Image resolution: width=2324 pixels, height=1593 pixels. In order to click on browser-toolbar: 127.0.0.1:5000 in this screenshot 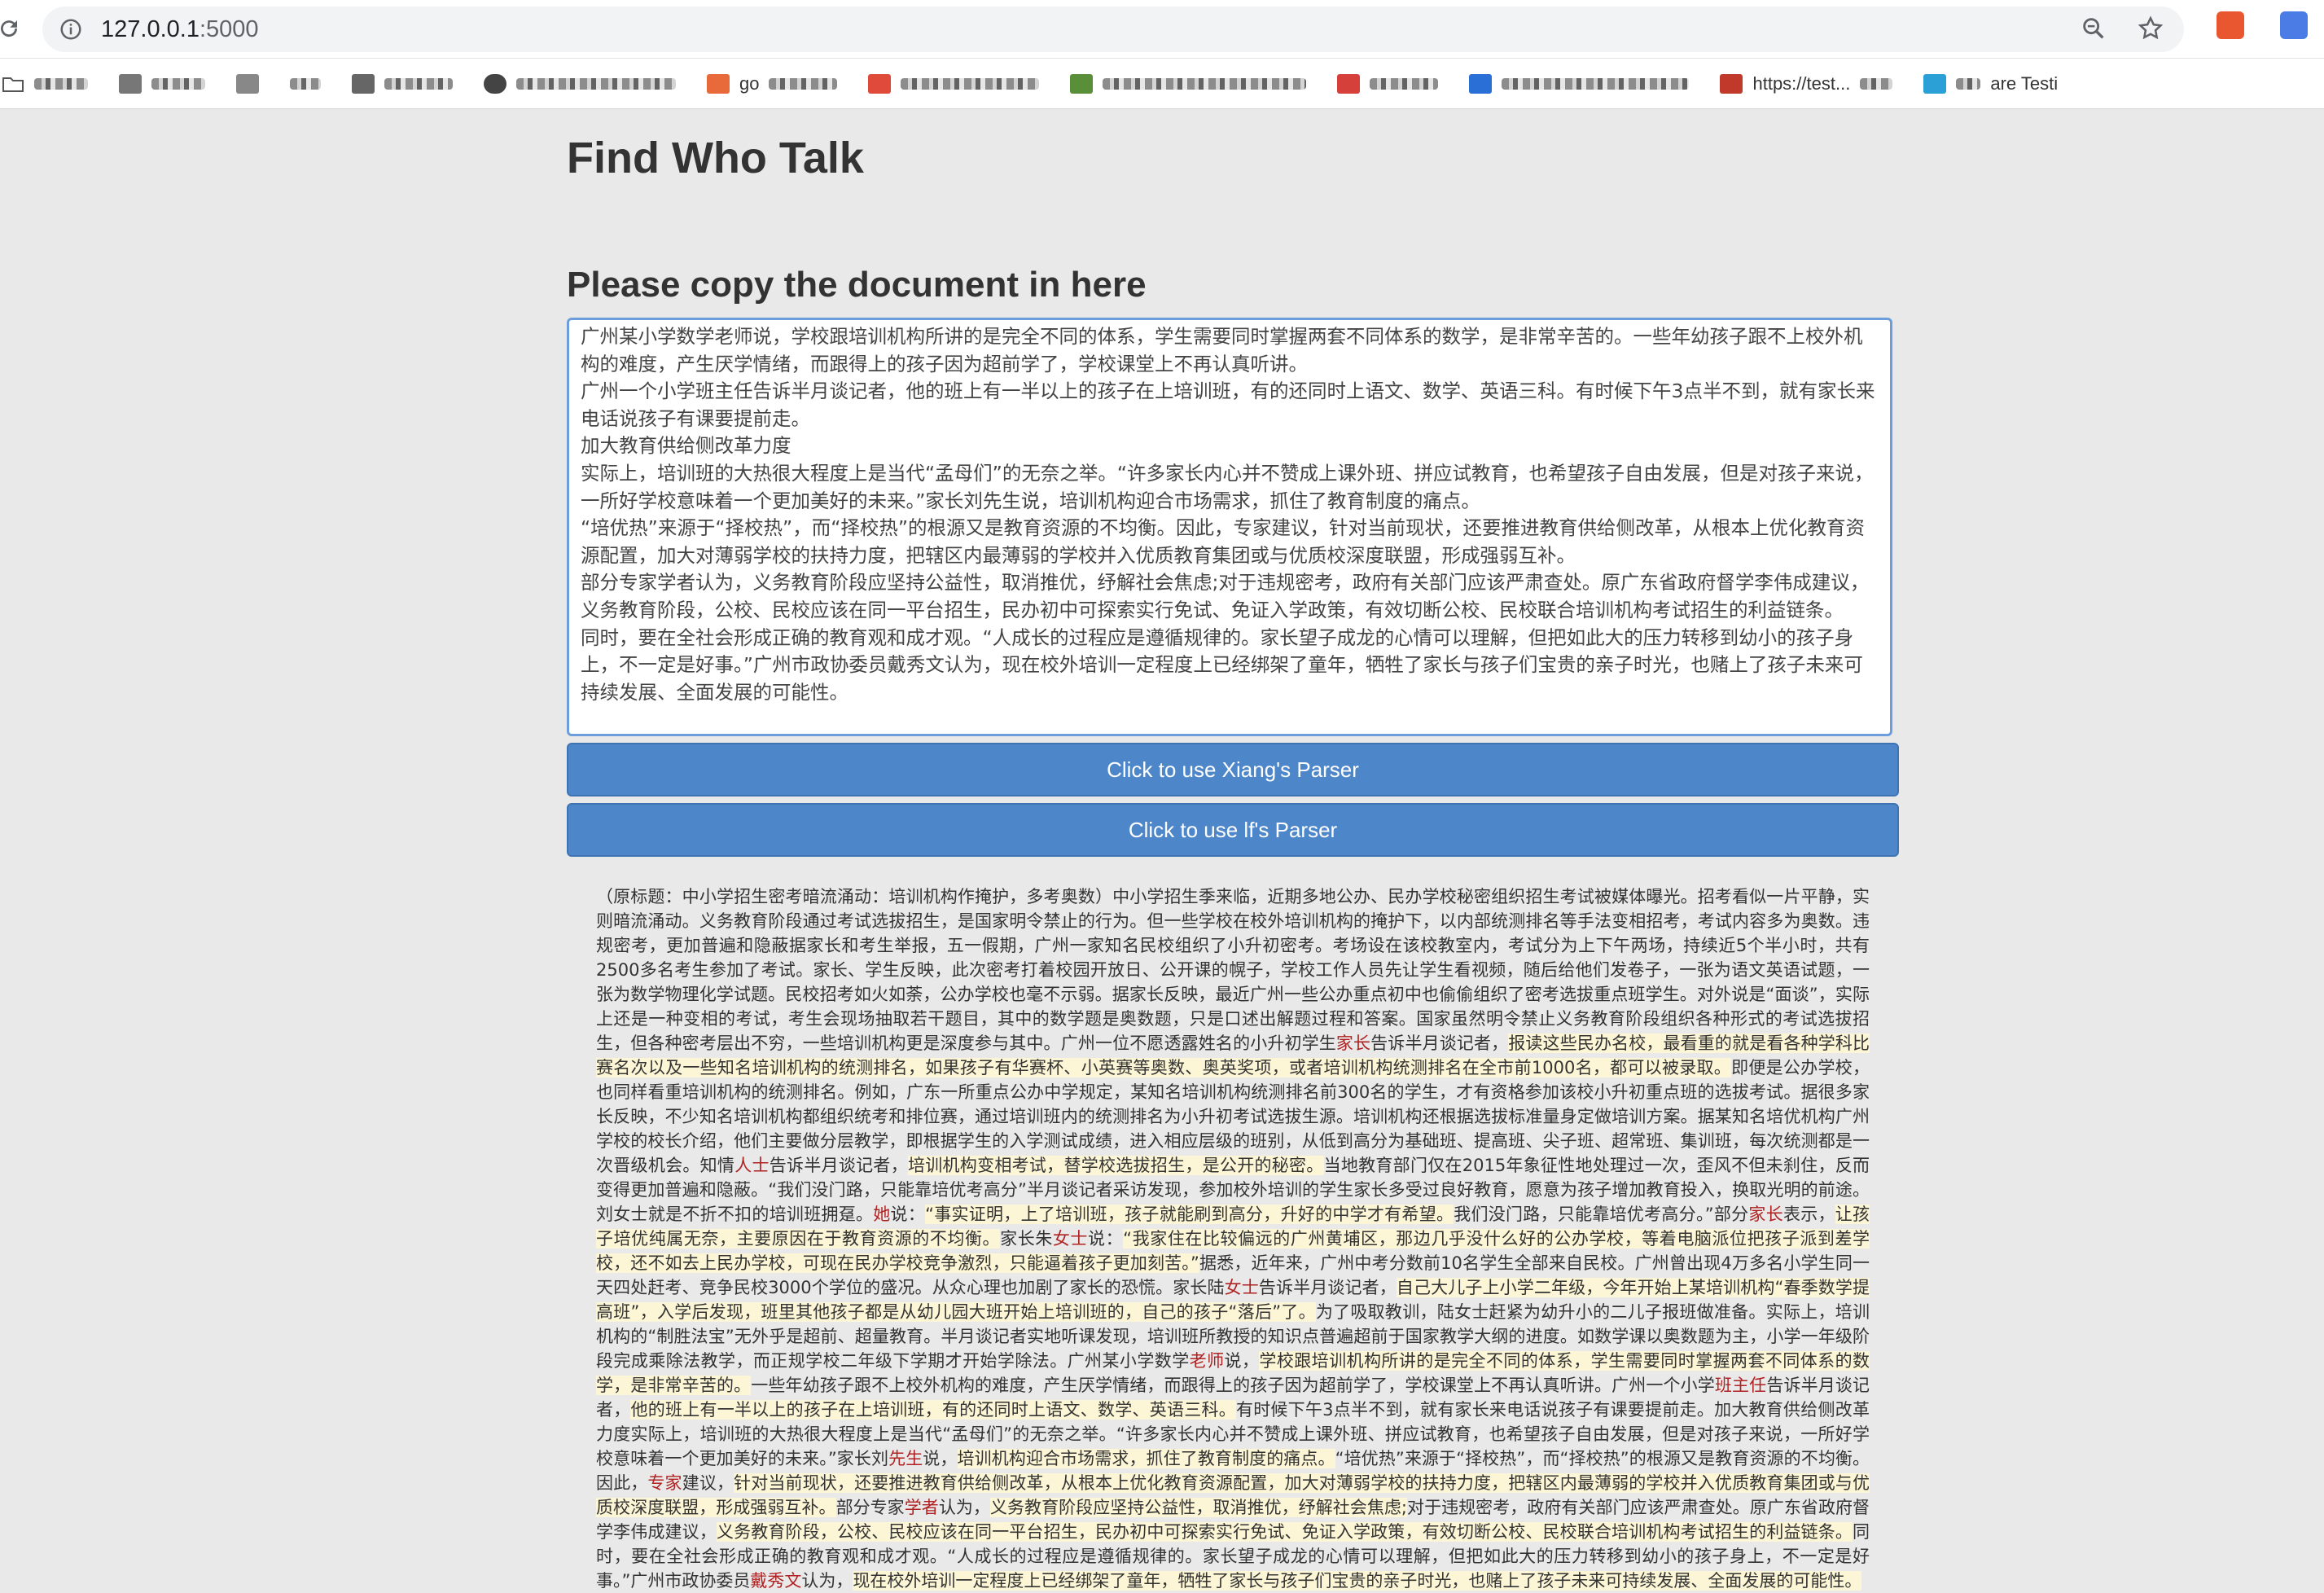, I will do `click(1162, 29)`.